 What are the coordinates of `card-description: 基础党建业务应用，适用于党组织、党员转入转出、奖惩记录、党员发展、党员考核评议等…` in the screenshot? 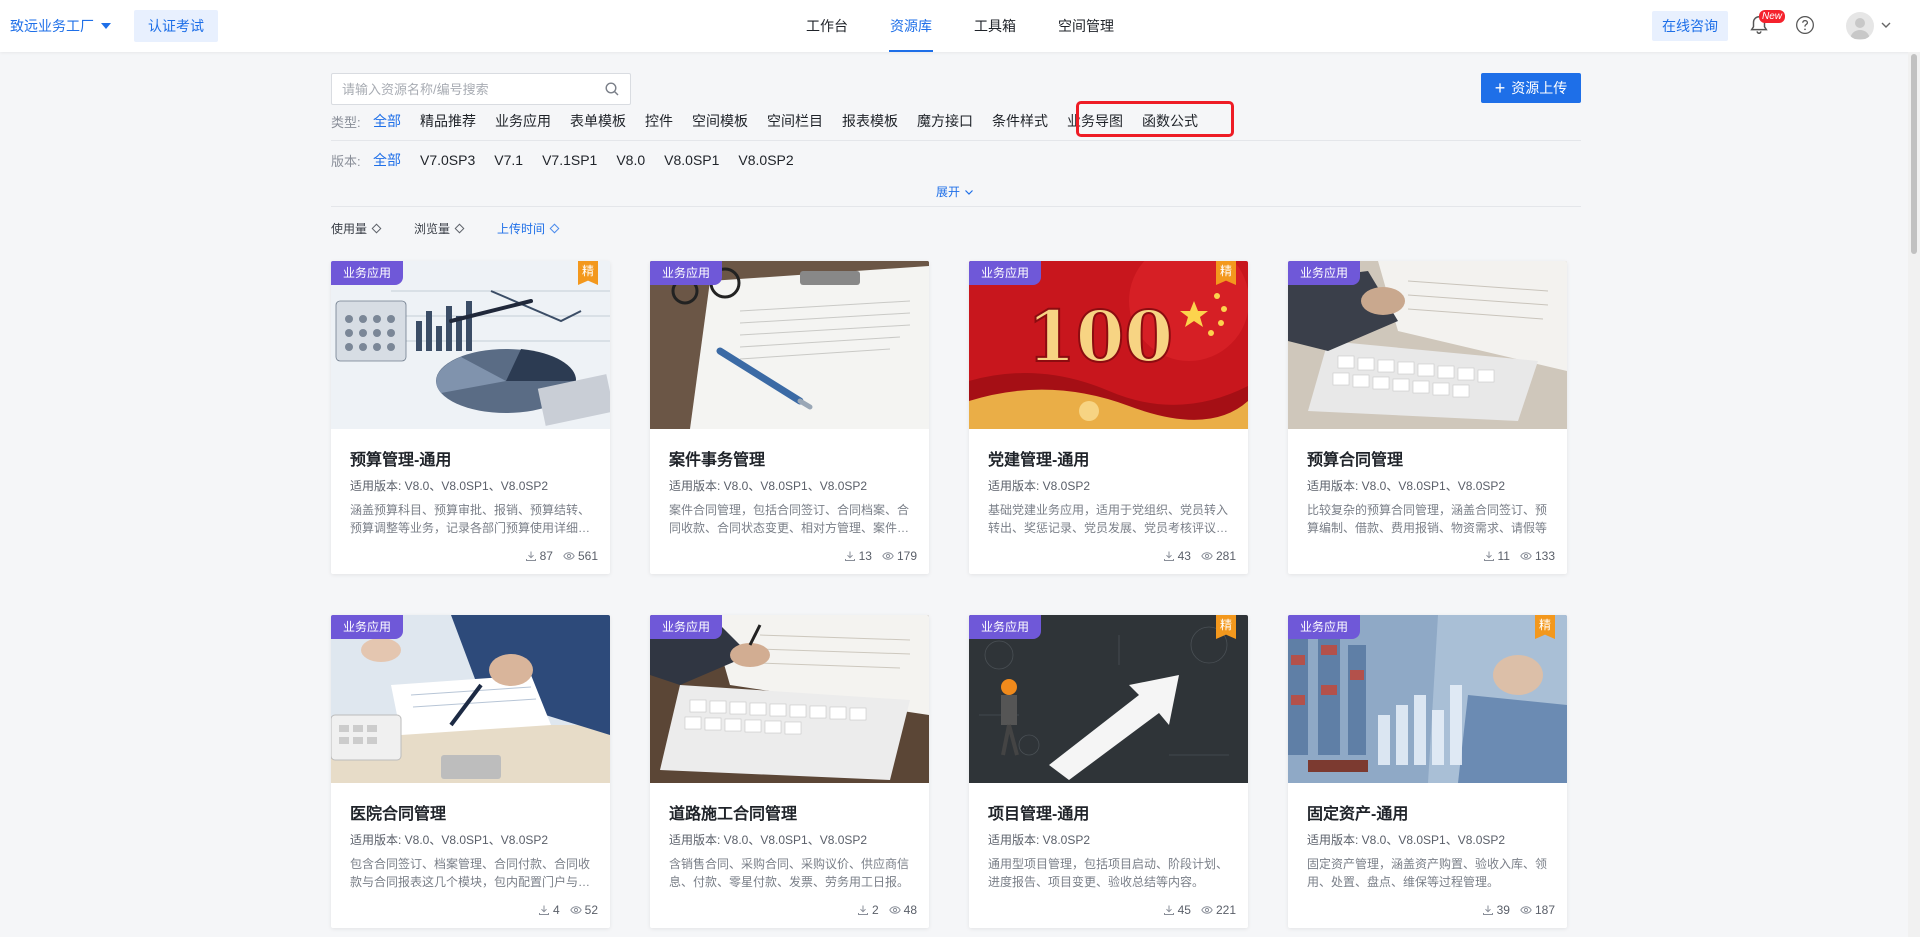 It's located at (1108, 519).